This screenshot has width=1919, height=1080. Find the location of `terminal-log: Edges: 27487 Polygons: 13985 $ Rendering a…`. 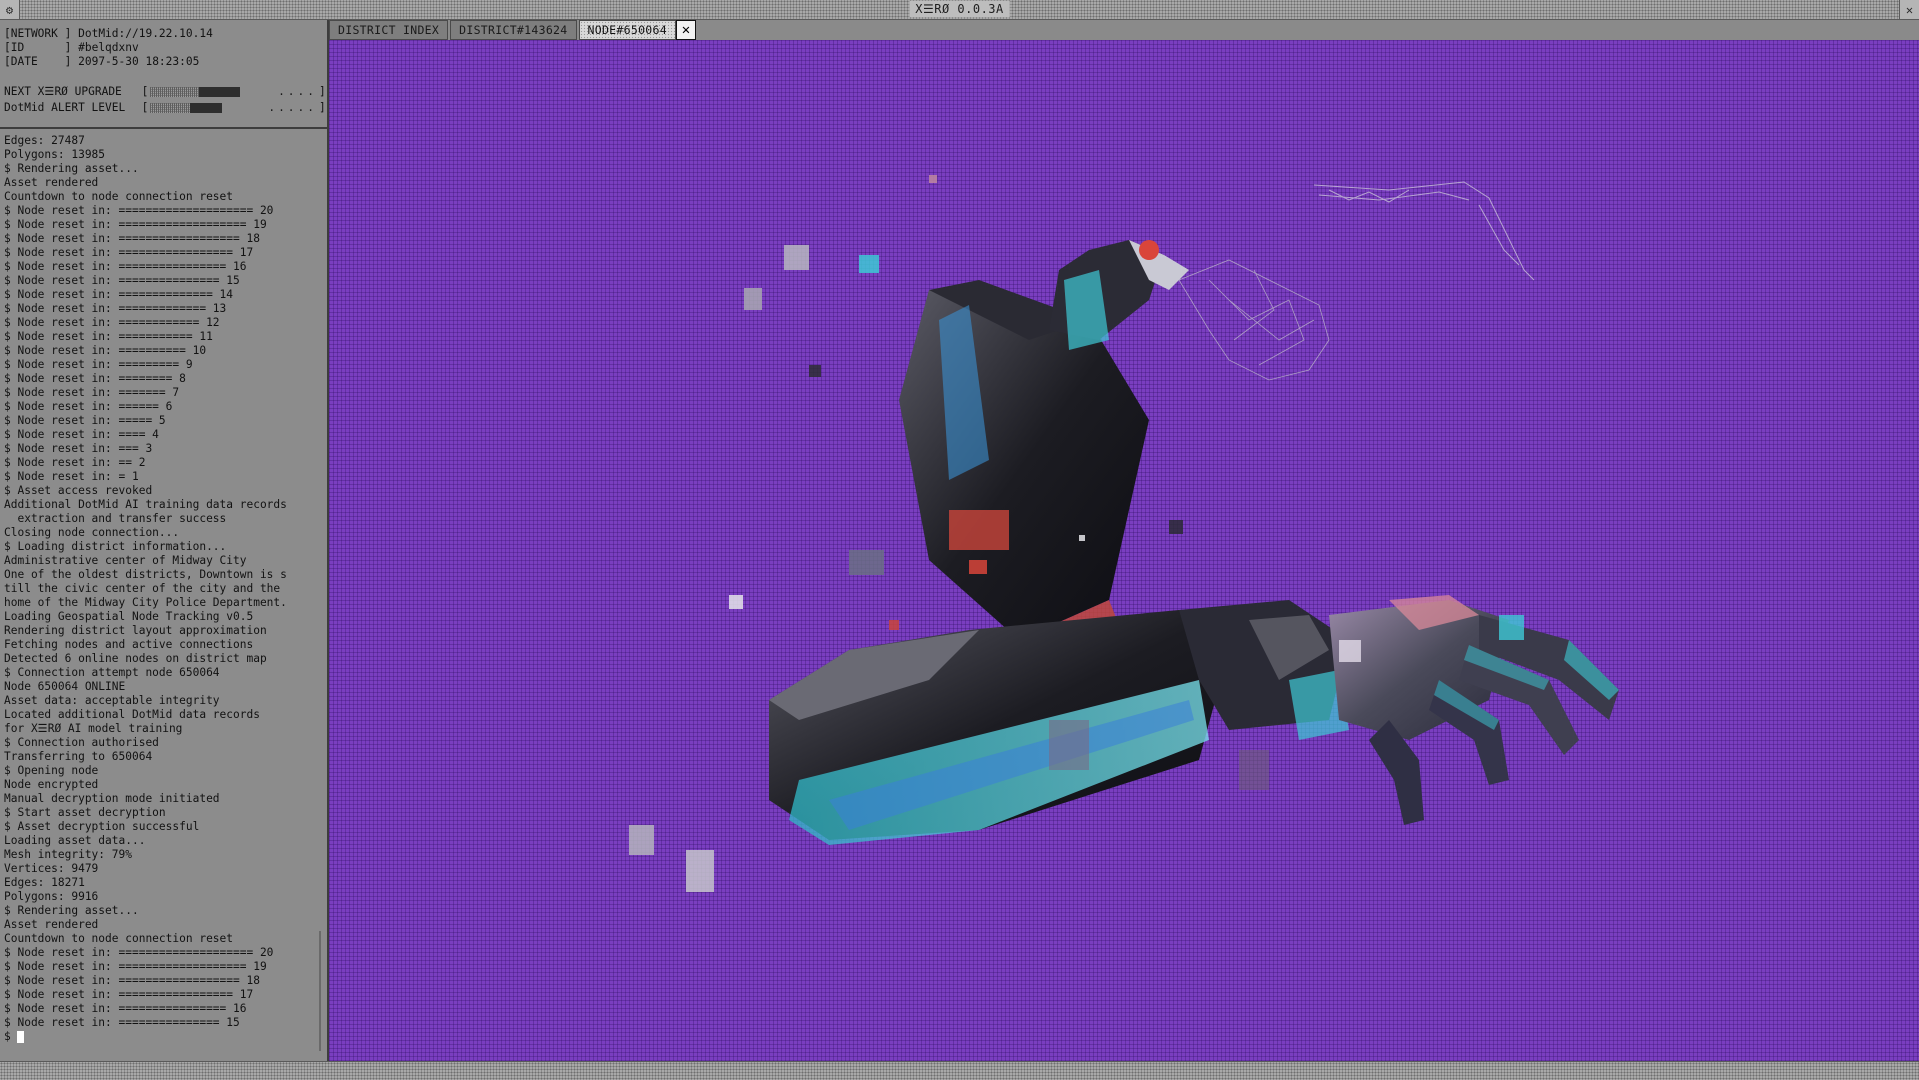

terminal-log: Edges: 27487 Polygons: 13985 $ Rendering a… is located at coordinates (163, 590).